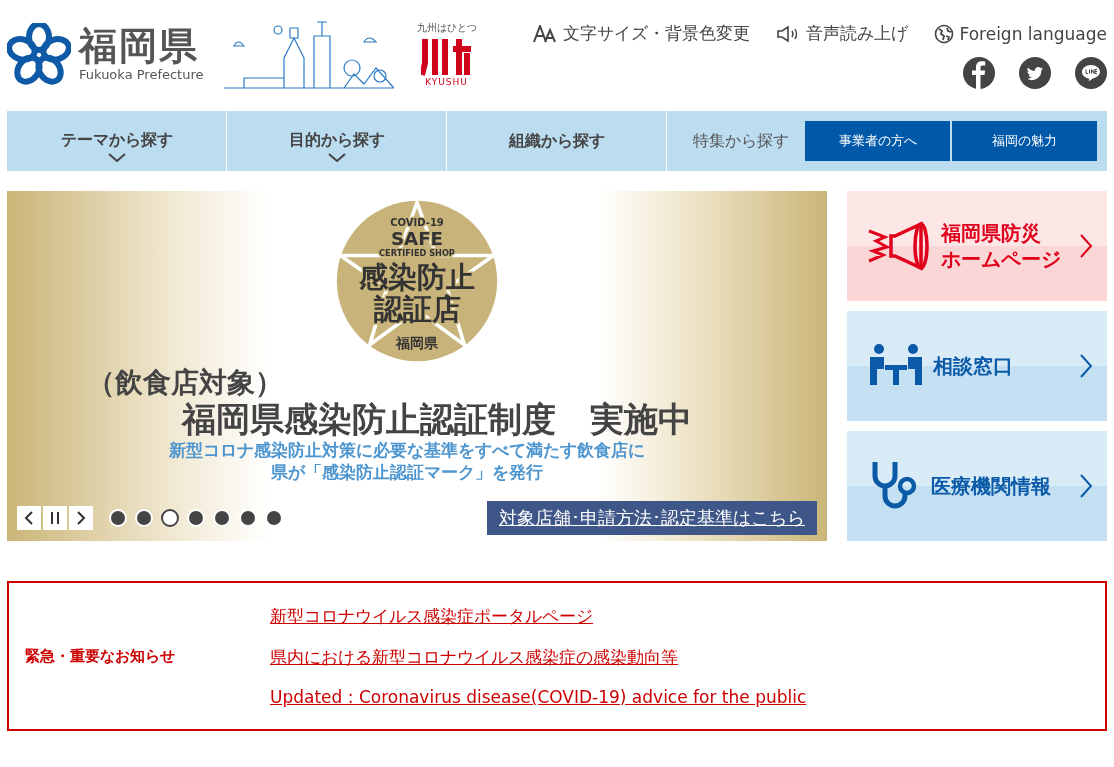 The width and height of the screenshot is (1114, 767). I want to click on notice-link: 新型コロナウイルス感染症ポータルページ, so click(538, 616).